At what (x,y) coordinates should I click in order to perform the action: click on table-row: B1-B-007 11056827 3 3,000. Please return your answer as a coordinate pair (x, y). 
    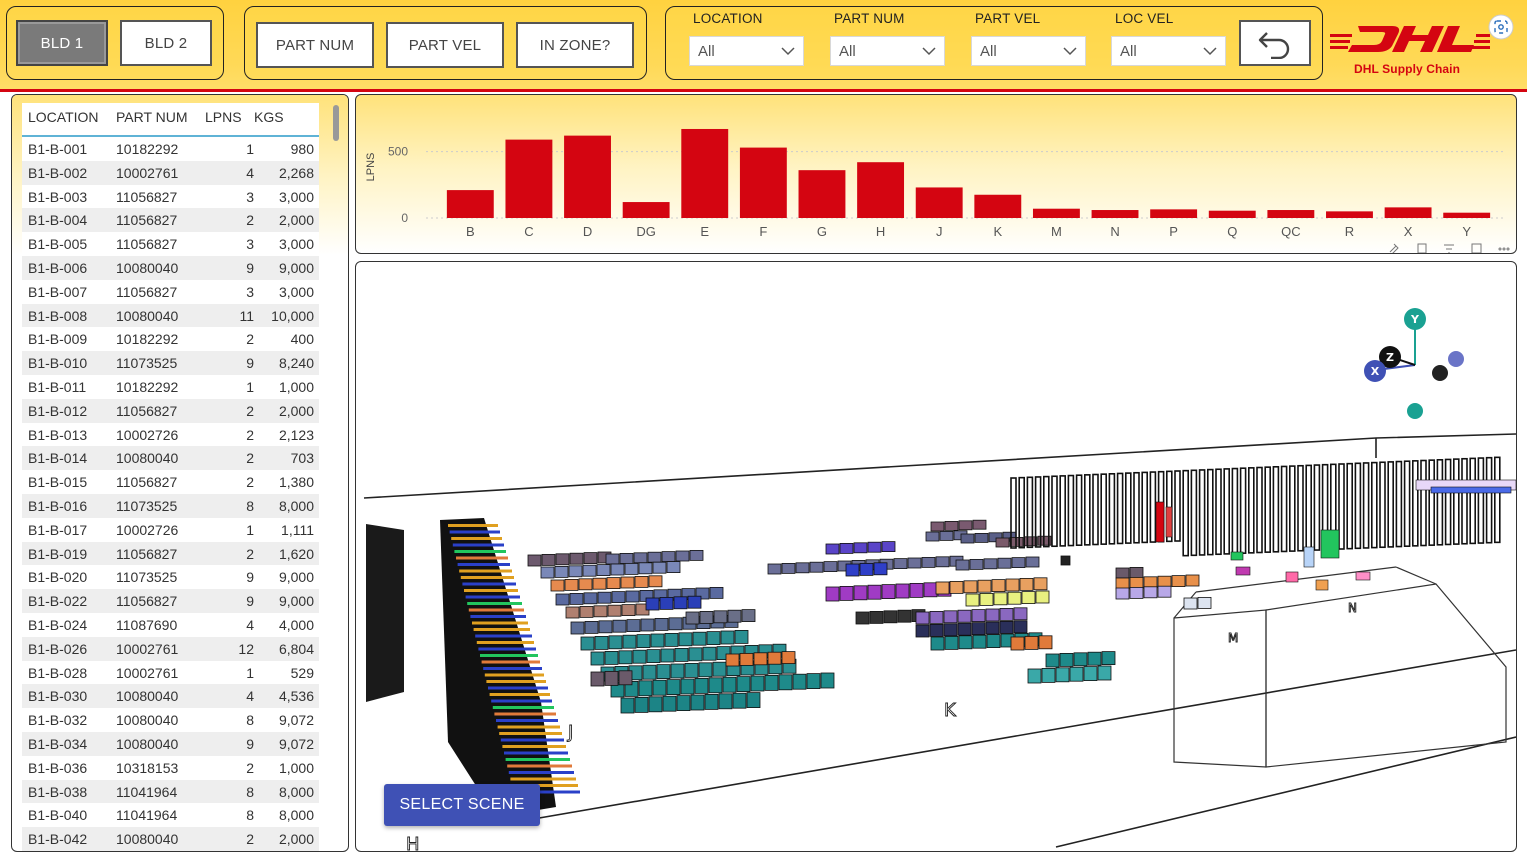
    Looking at the image, I should click on (170, 291).